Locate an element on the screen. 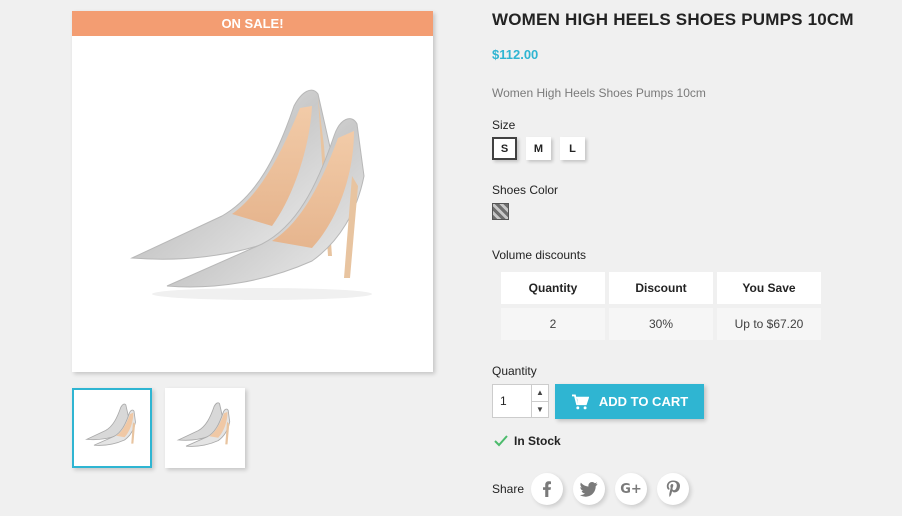 This screenshot has width=902, height=516. table-header-row: Quantity Discount You Save is located at coordinates (661, 288).